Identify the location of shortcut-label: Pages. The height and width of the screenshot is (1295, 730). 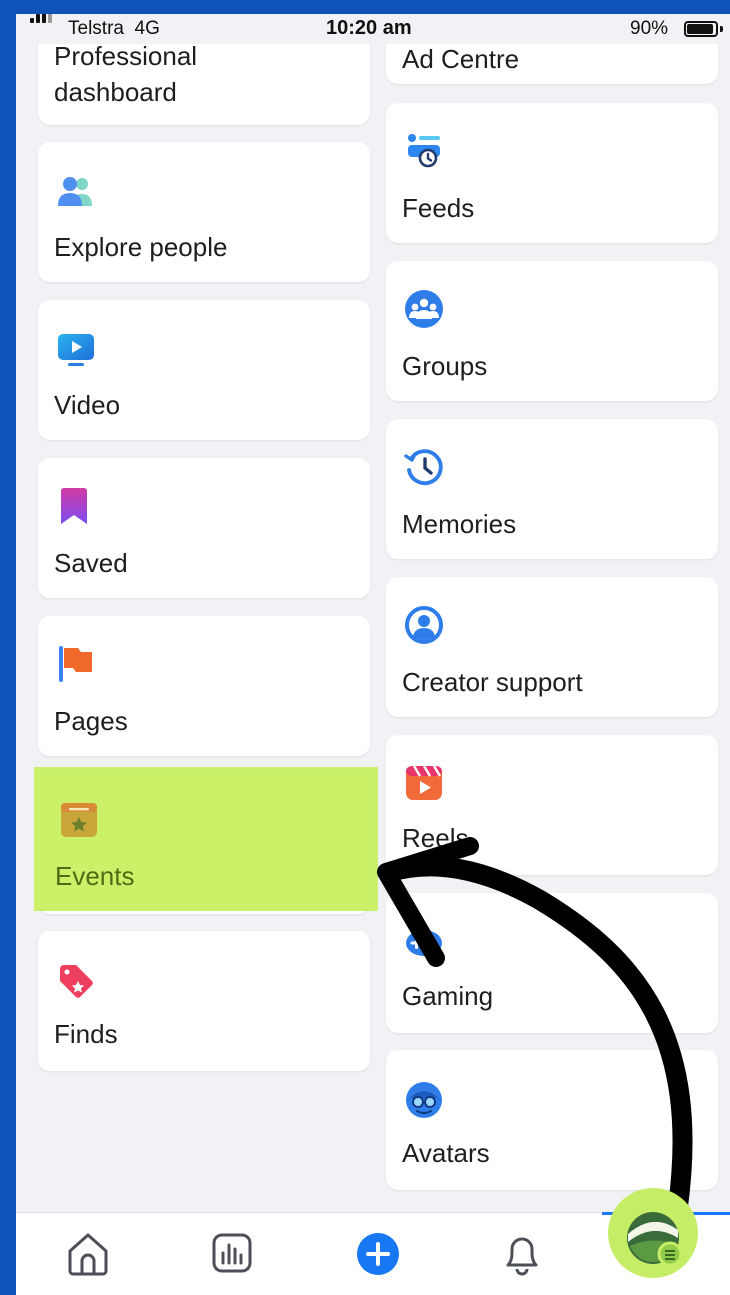
(91, 721).